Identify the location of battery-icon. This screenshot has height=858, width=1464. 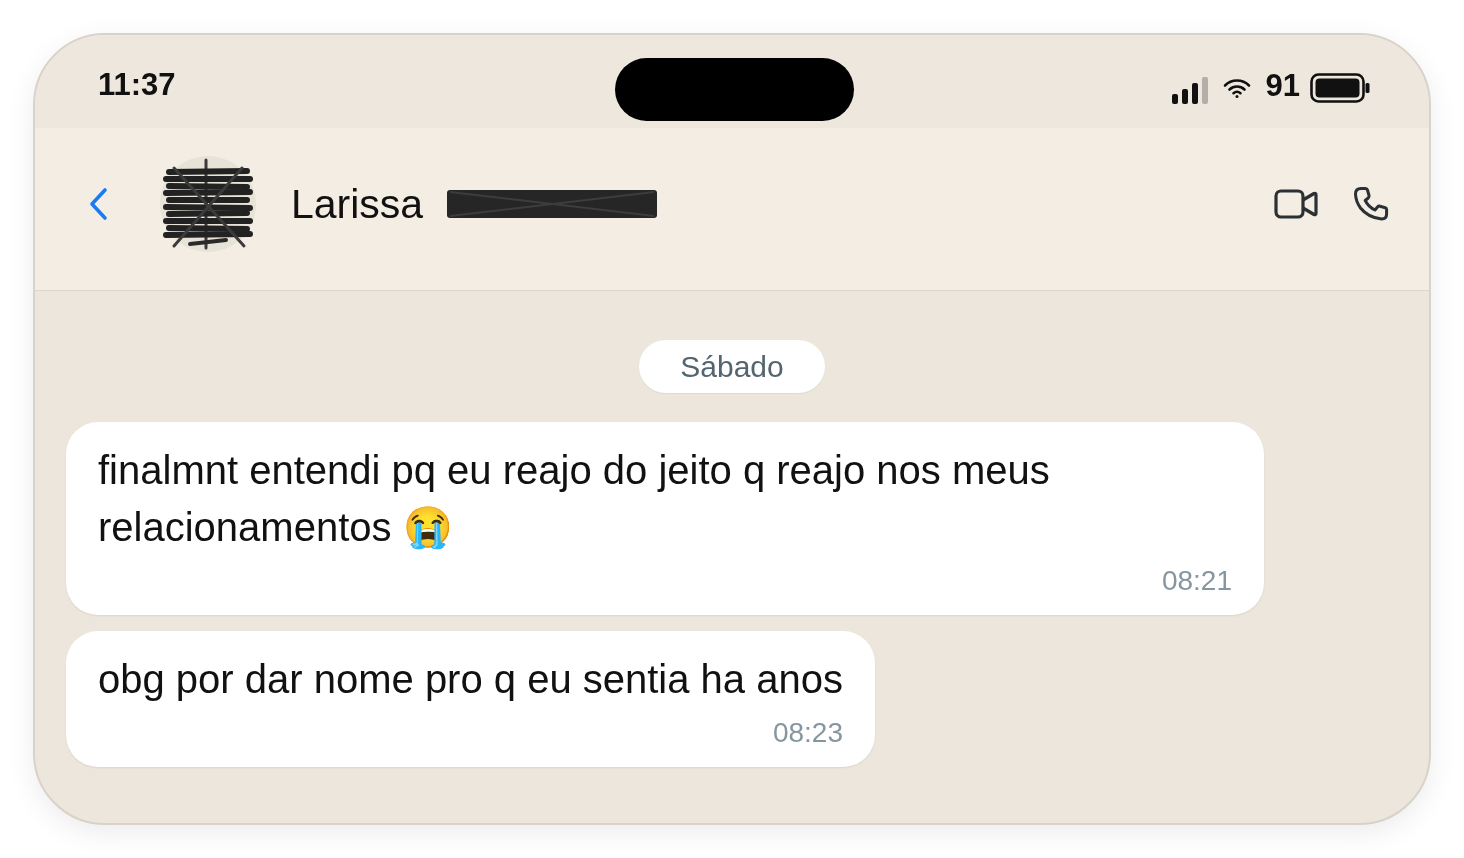
(1340, 88).